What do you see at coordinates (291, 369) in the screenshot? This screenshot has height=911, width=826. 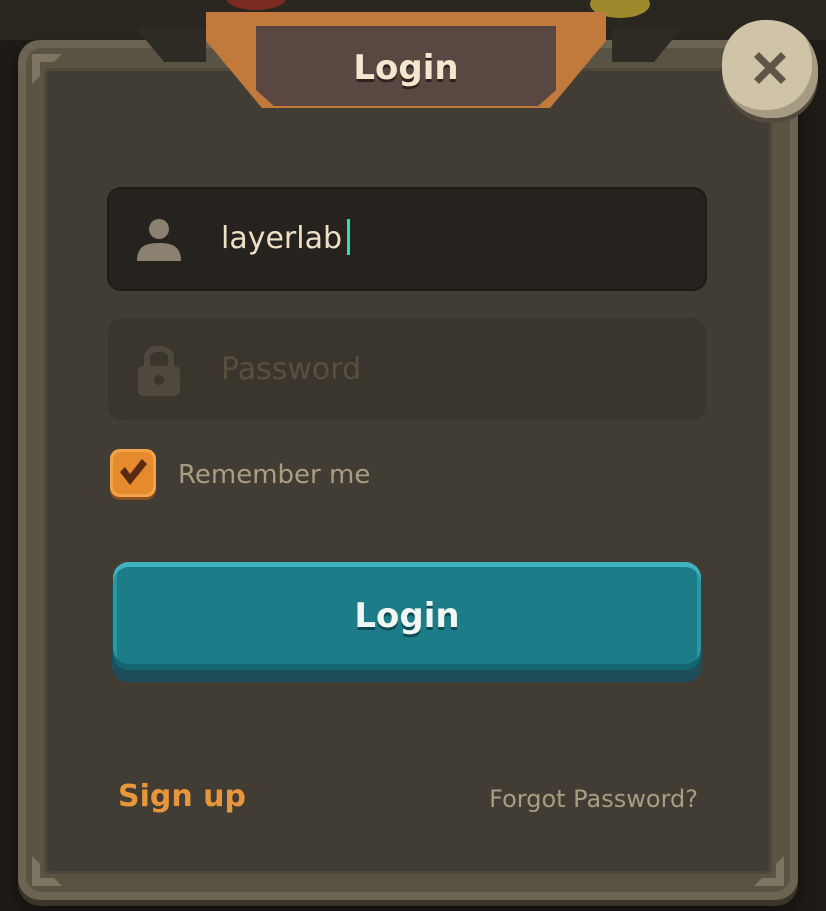 I see `password-placeholder: Password` at bounding box center [291, 369].